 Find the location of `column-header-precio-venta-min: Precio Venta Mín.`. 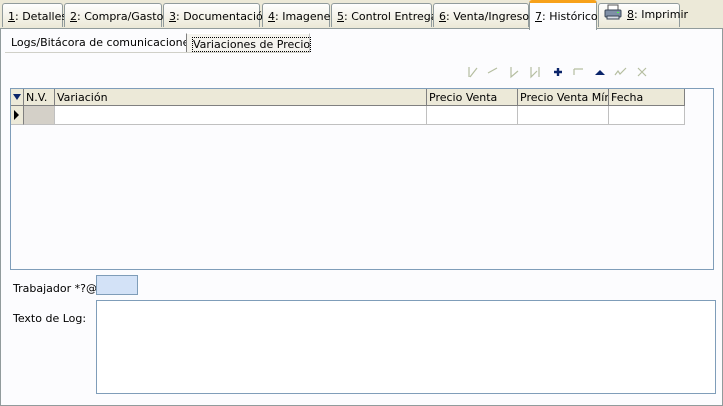

column-header-precio-venta-min: Precio Venta Mín. is located at coordinates (563, 97).